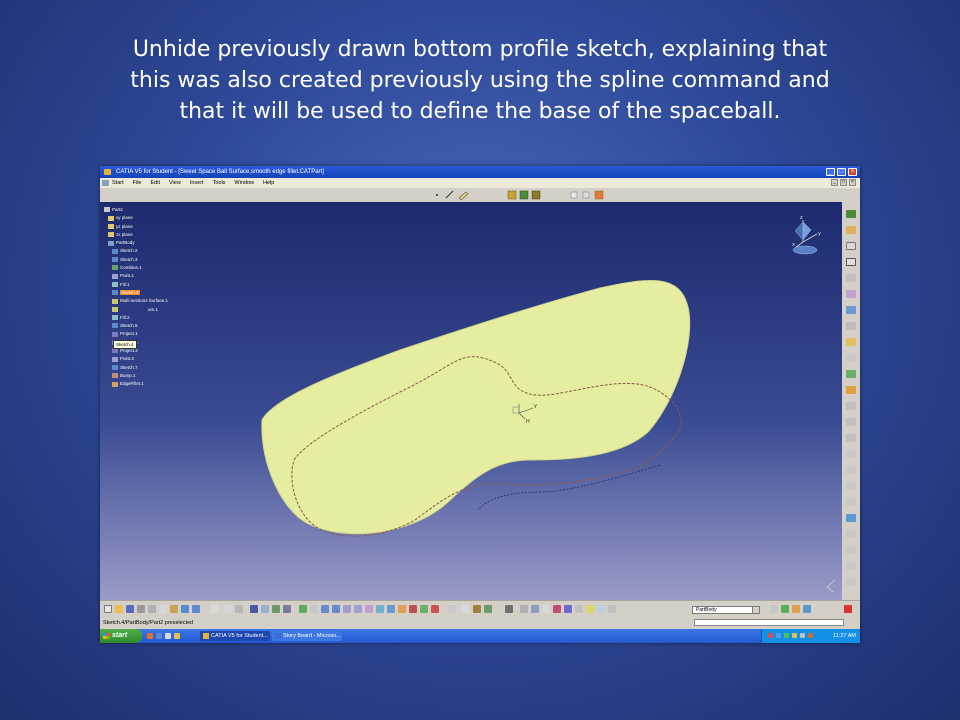 The image size is (960, 720). What do you see at coordinates (196, 609) in the screenshot?
I see `redo-icon` at bounding box center [196, 609].